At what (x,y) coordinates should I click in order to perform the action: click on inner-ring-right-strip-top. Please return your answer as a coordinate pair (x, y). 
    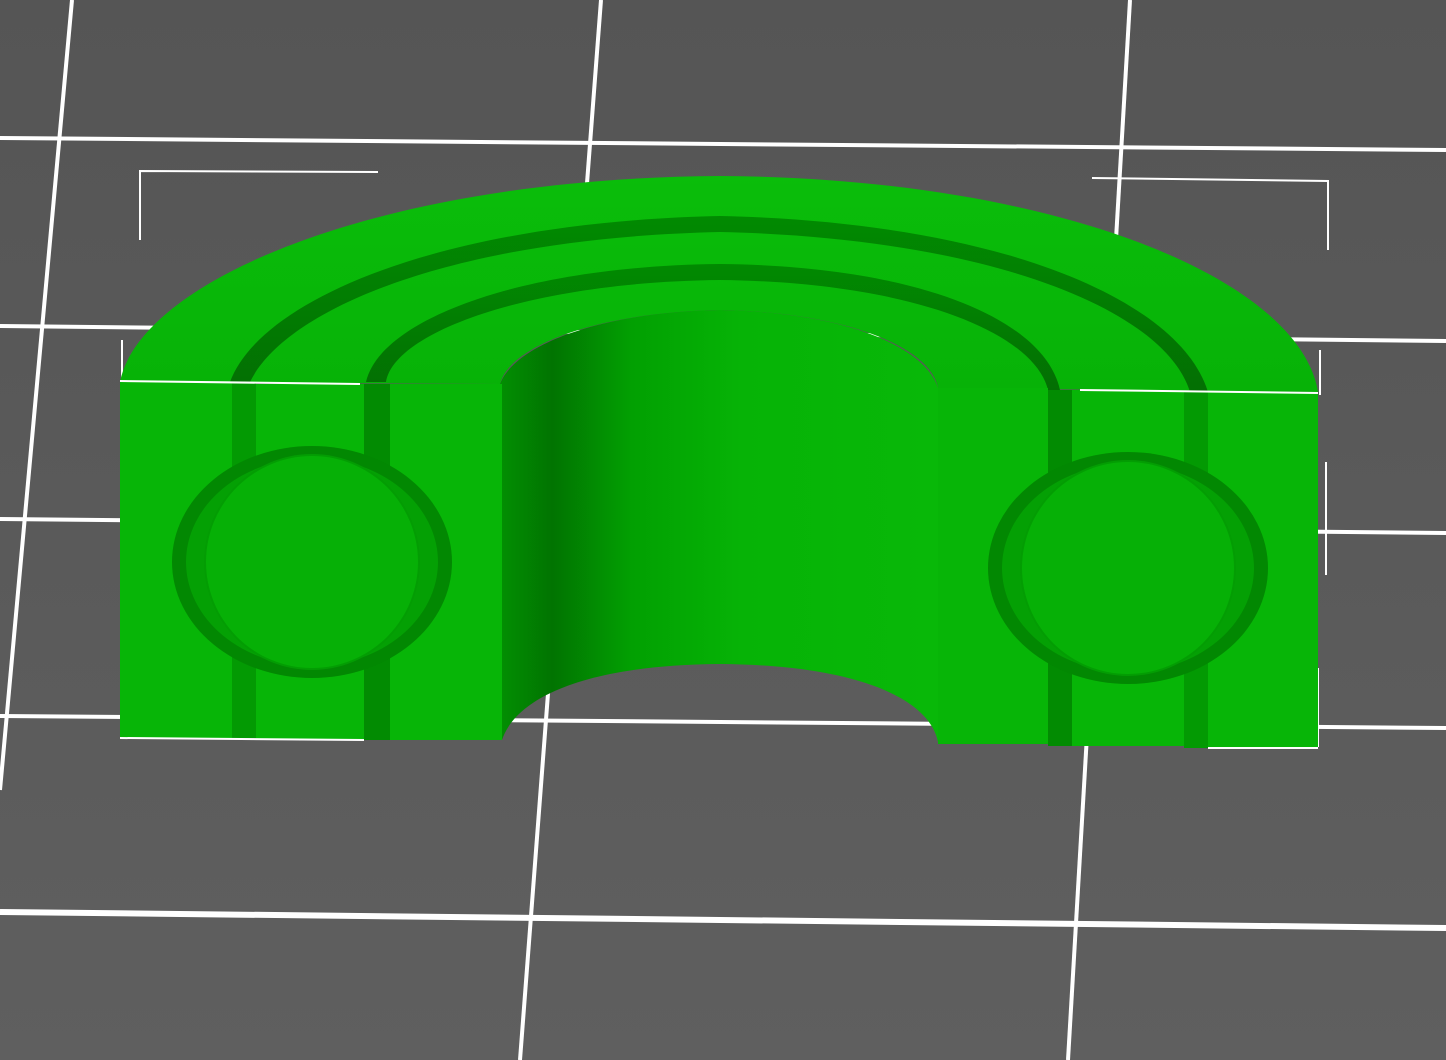
    Looking at the image, I should click on (993, 418).